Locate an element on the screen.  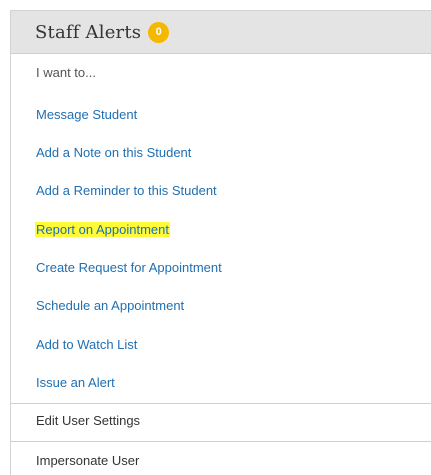
panel-header: Staff Alerts 0 is located at coordinates (221, 32).